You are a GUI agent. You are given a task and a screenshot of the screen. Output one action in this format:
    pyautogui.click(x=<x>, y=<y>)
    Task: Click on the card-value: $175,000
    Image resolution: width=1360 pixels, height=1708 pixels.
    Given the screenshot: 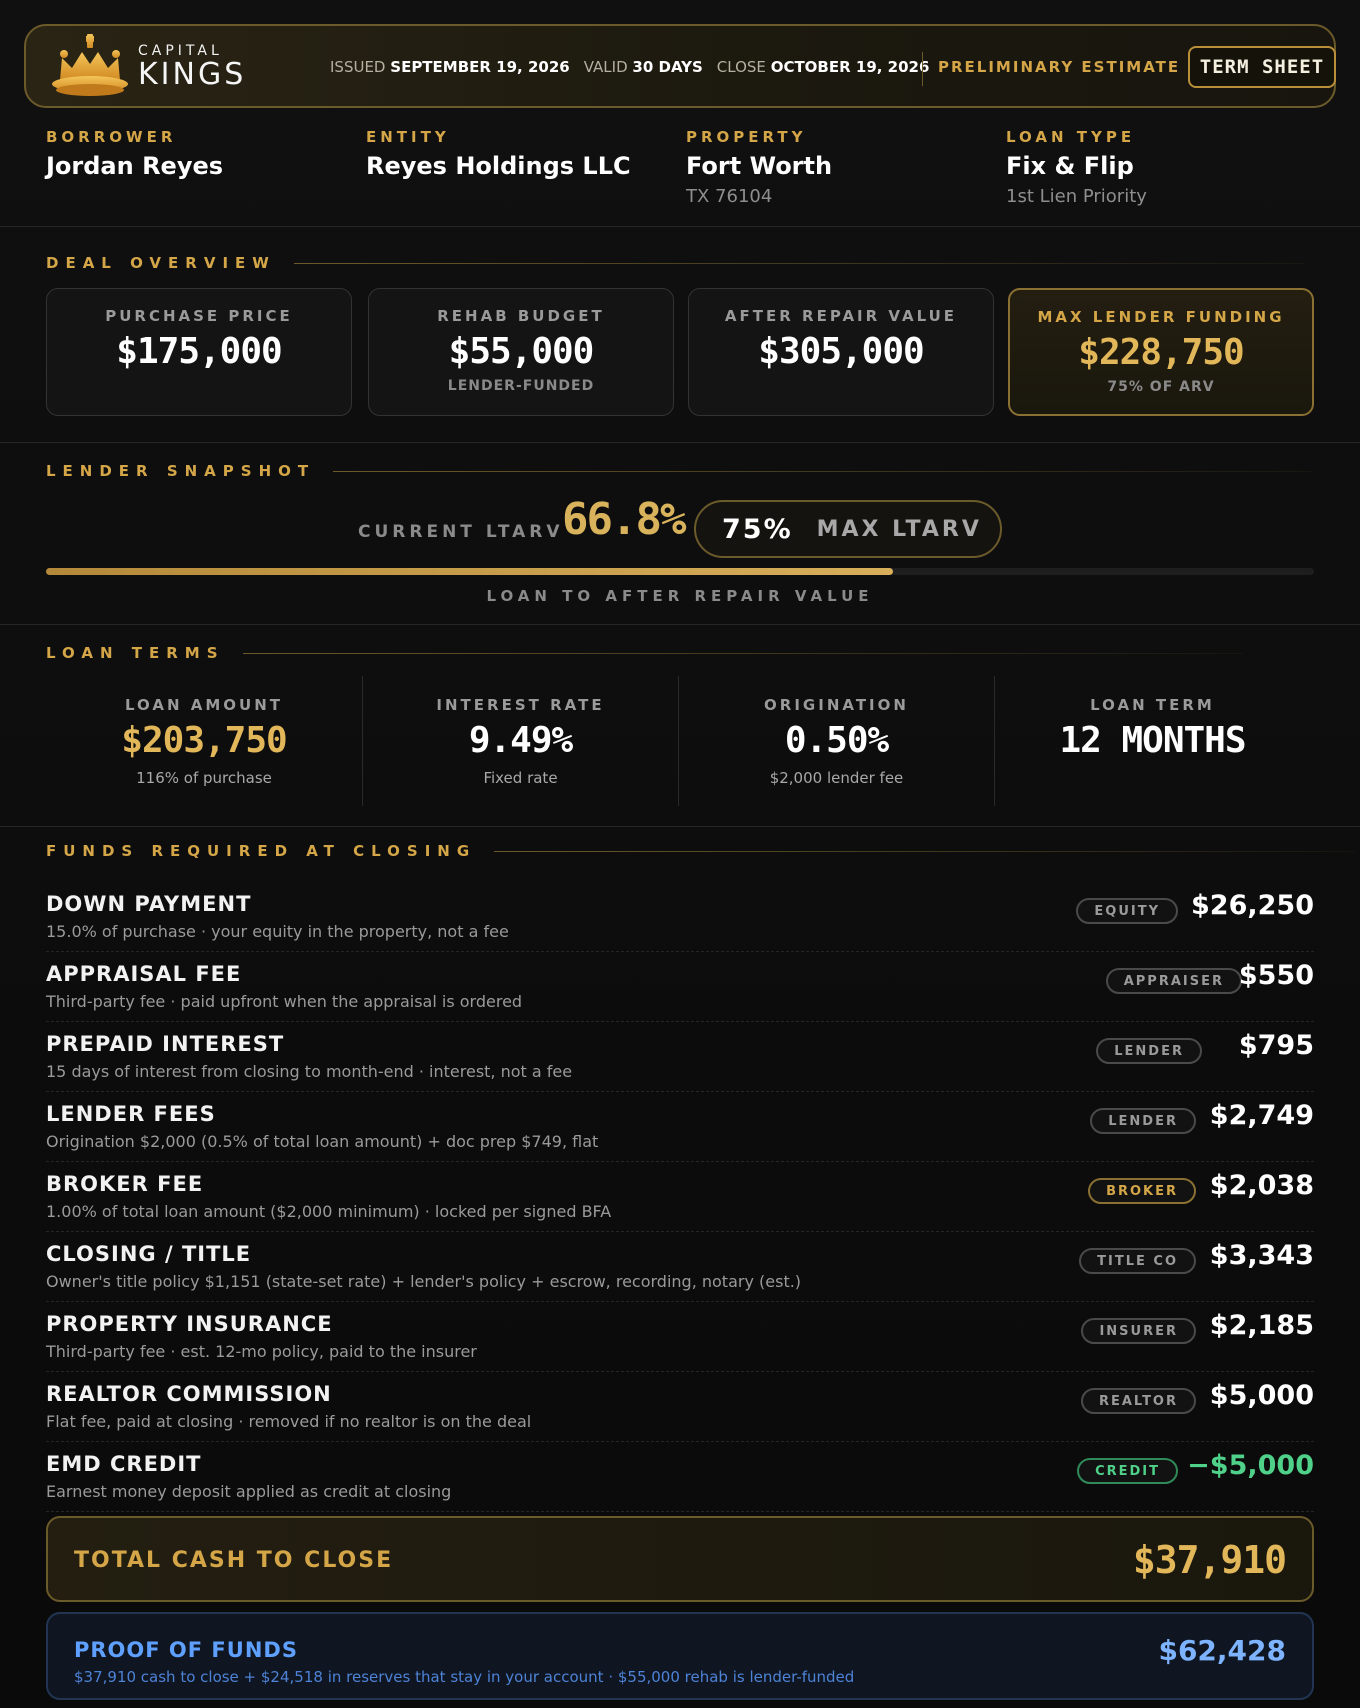 What is the action you would take?
    pyautogui.click(x=199, y=351)
    